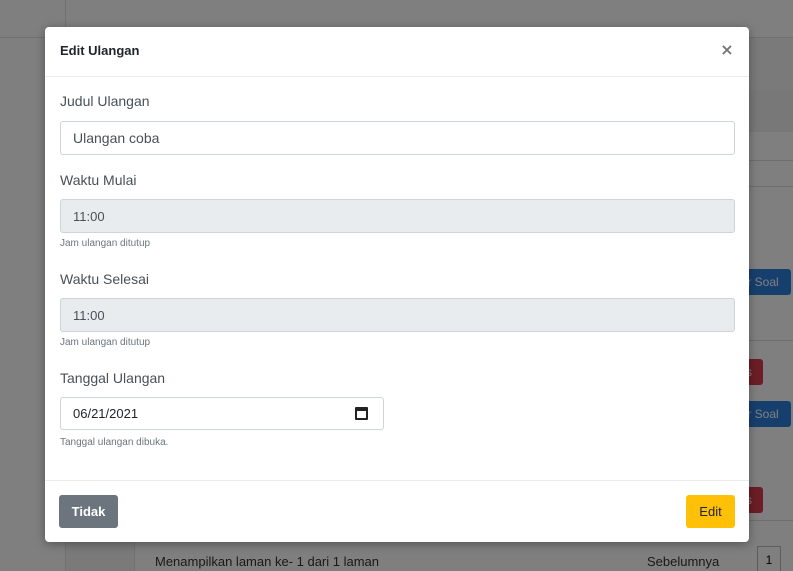 The width and height of the screenshot is (793, 571). I want to click on judul-input, so click(397, 138).